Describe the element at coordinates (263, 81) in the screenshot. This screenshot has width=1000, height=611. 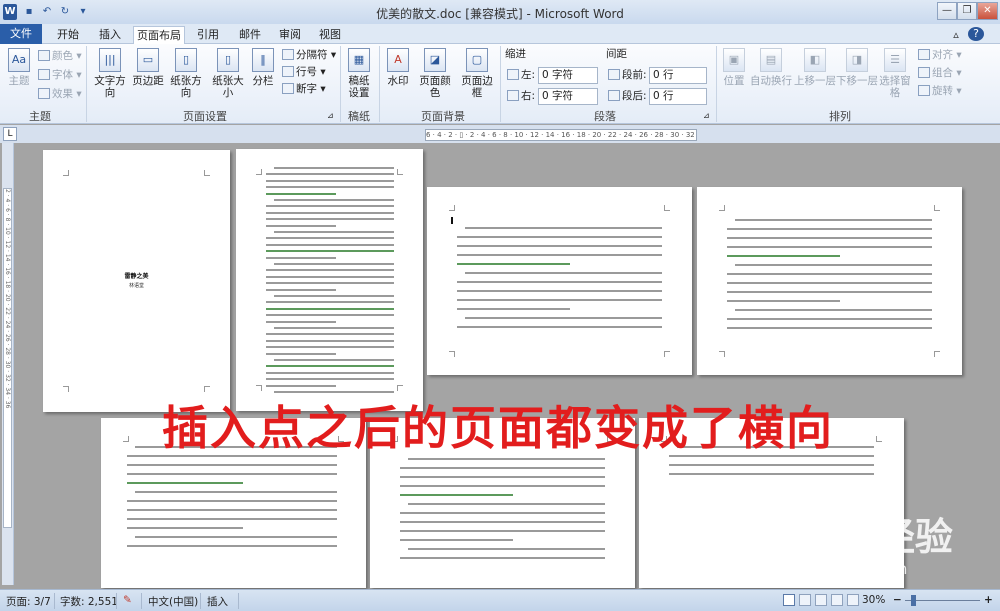
I see `columns-label: 分栏` at that location.